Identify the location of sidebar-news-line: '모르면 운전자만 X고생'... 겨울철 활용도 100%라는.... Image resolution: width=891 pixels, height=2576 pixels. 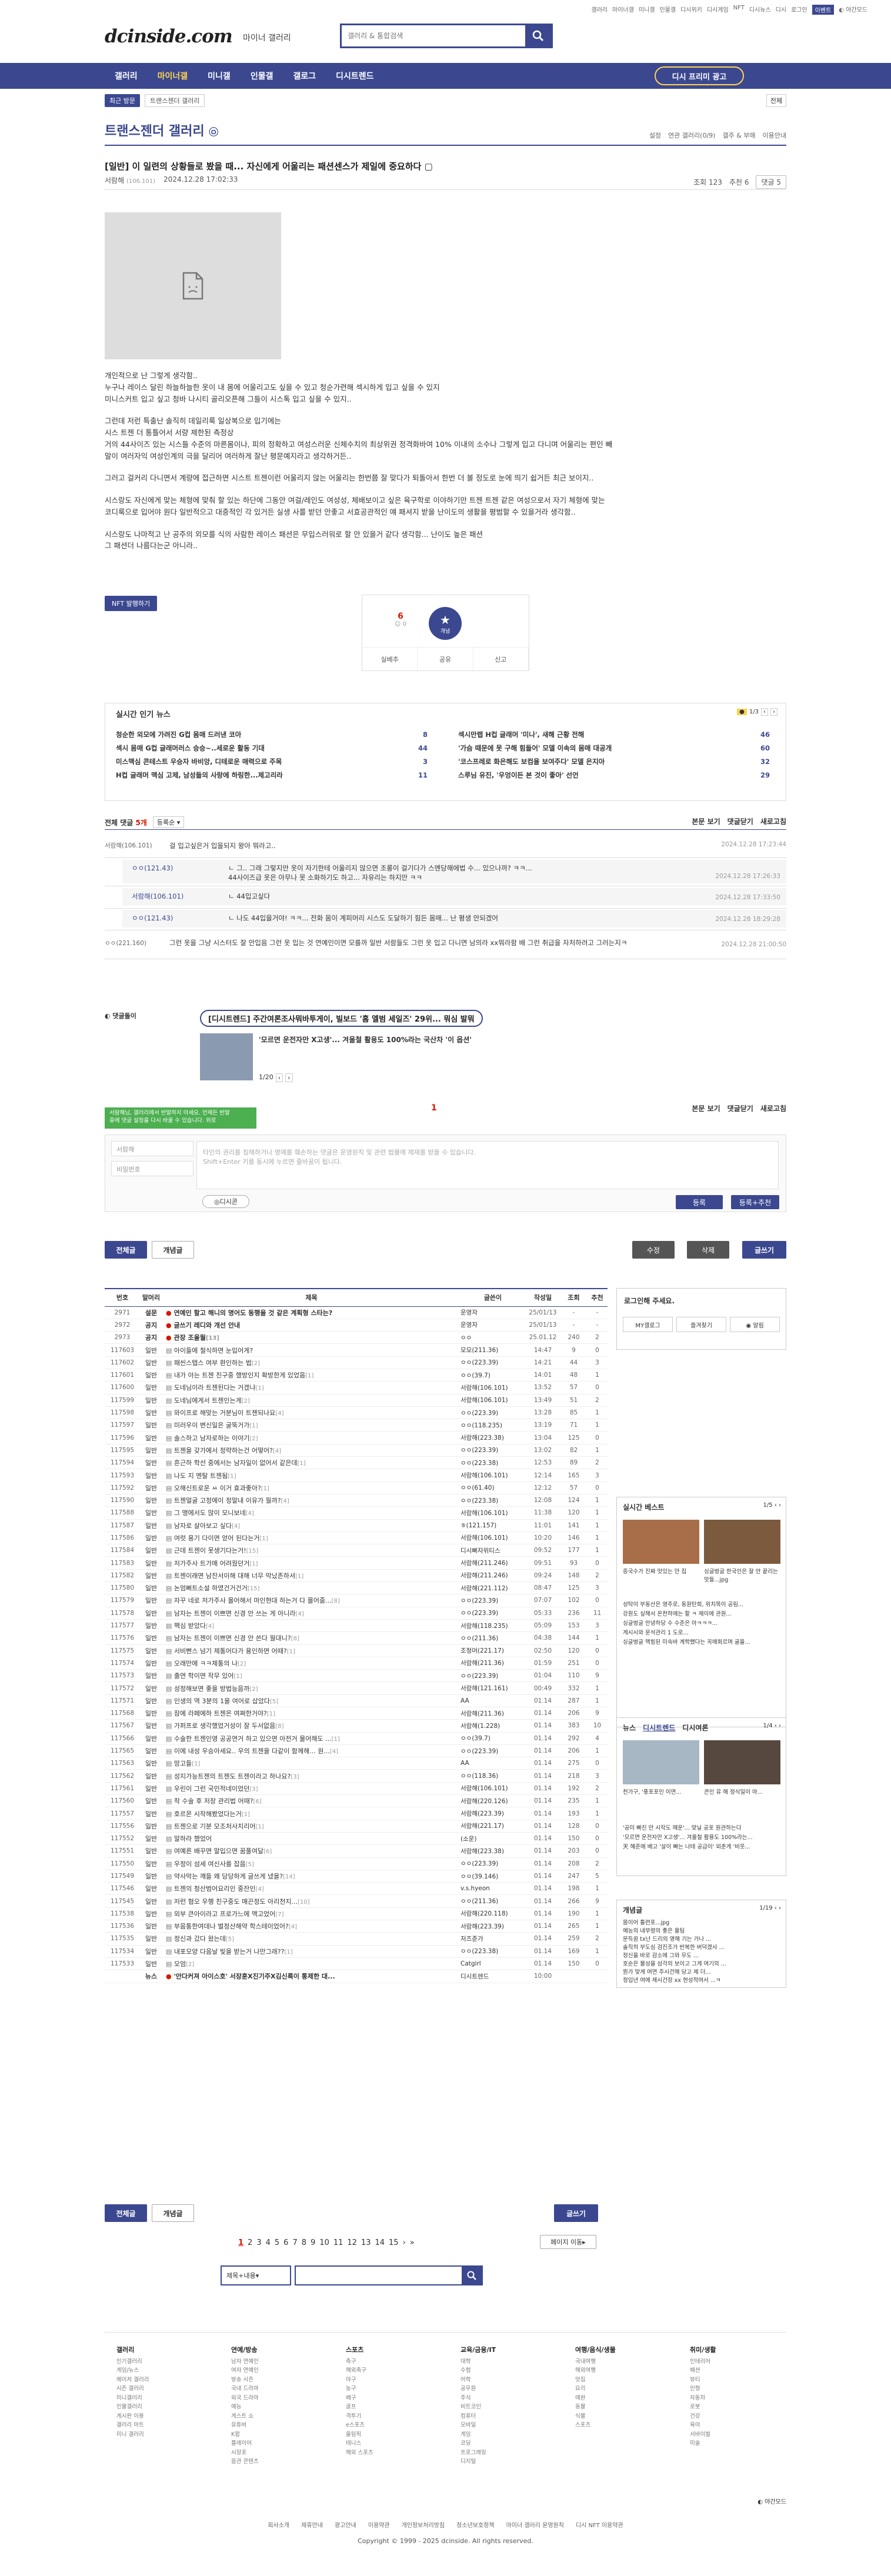
(702, 1838).